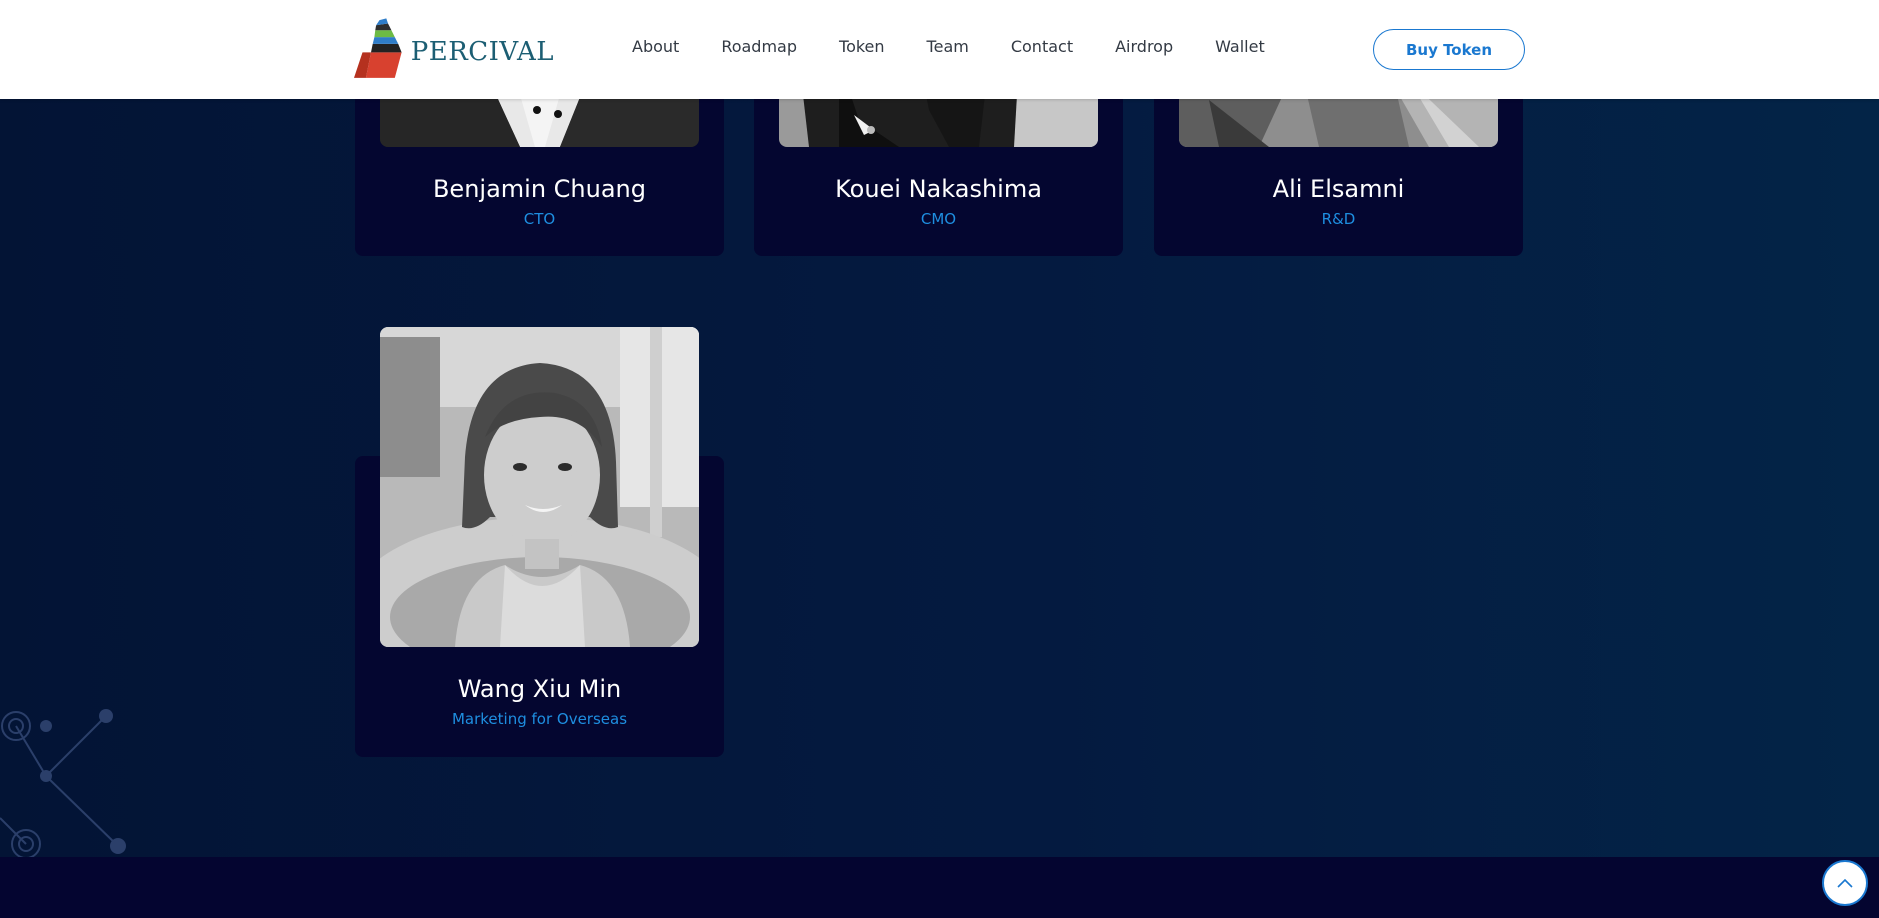  I want to click on network-decoration, so click(63, 784).